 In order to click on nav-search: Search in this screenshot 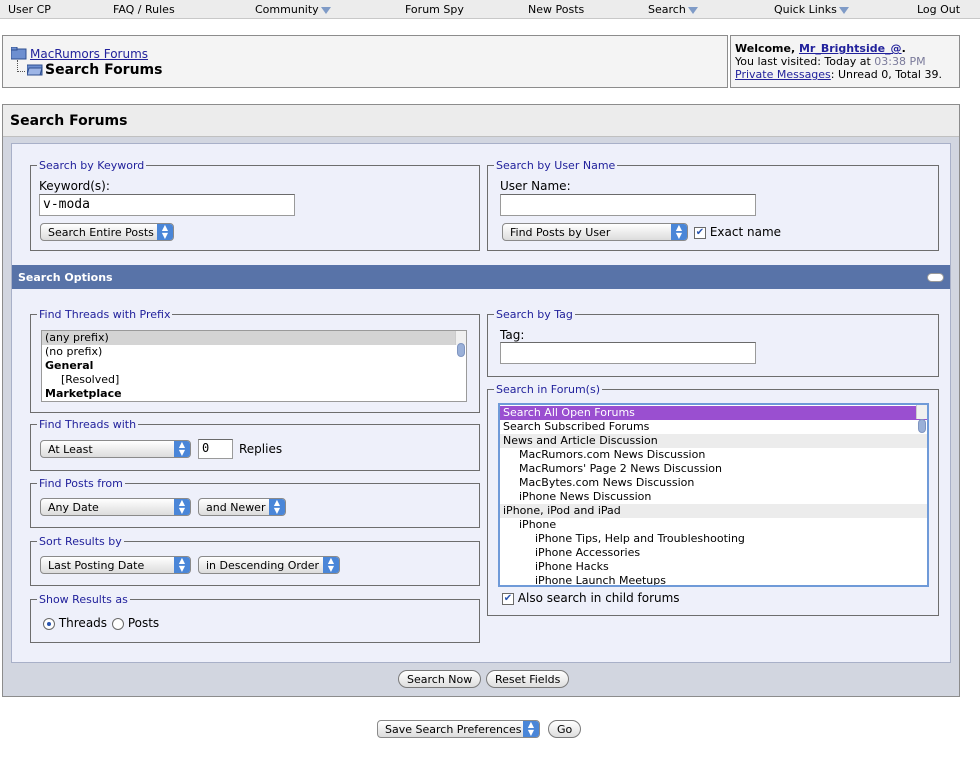, I will do `click(673, 9)`.